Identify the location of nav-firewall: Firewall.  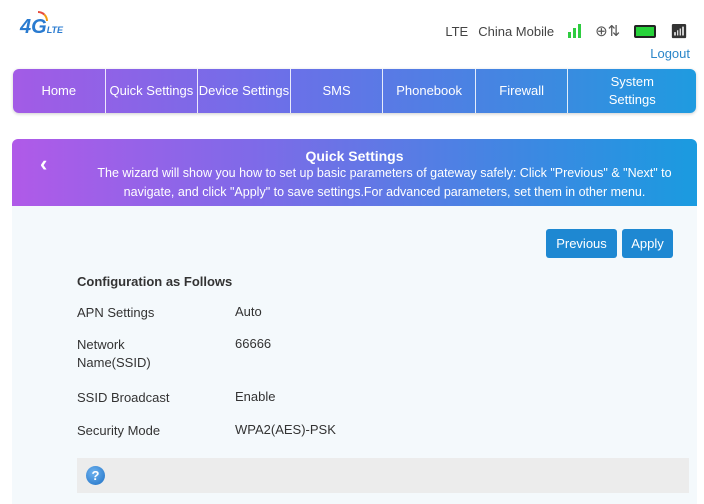
(522, 91).